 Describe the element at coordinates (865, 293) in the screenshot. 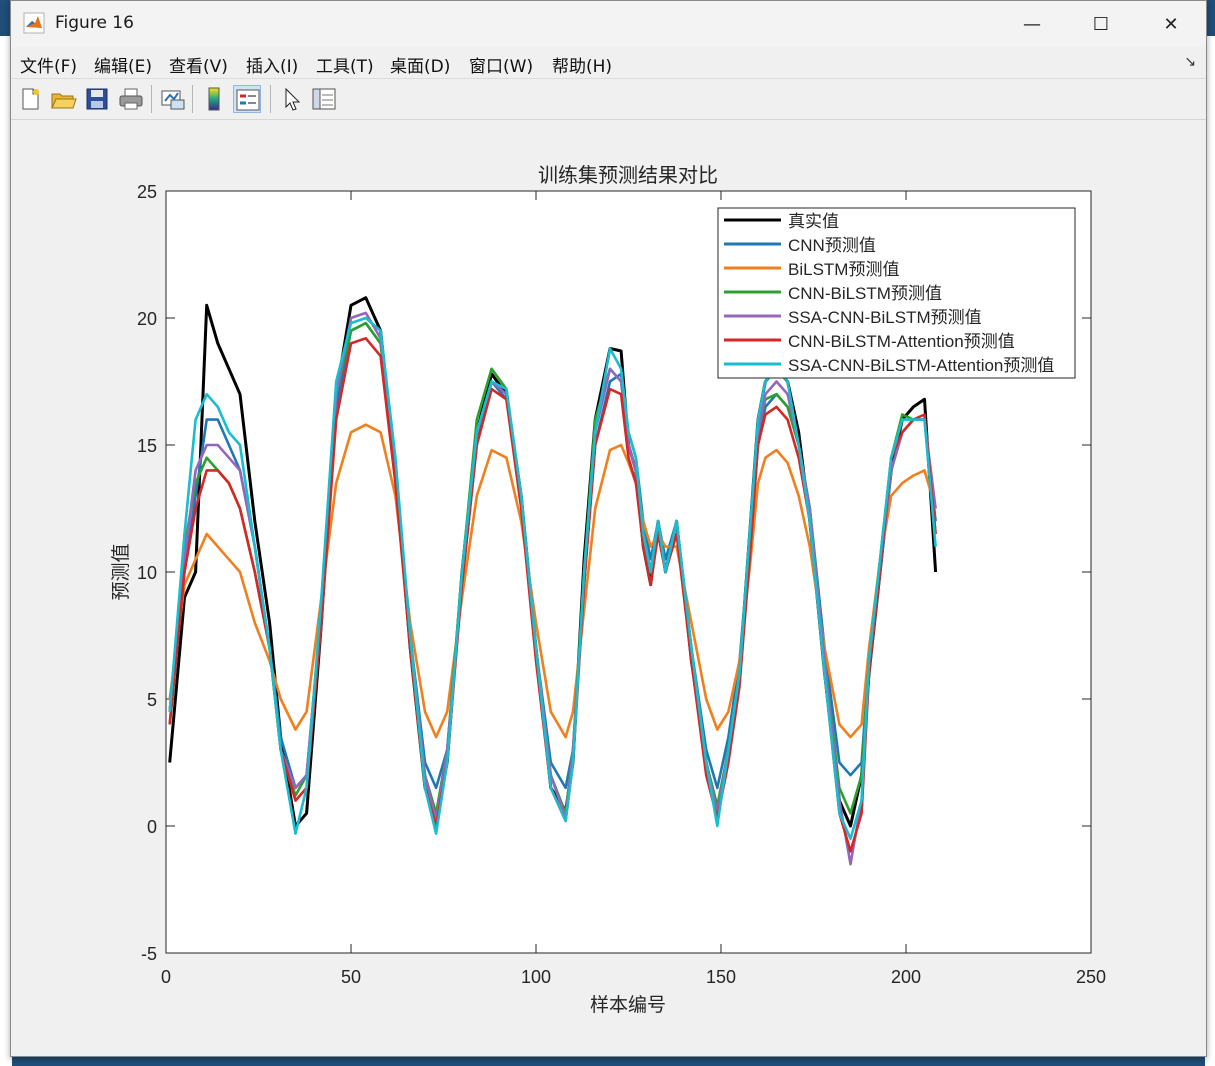

I see `legend-entry-label: CNN-BiLSTM预测值` at that location.